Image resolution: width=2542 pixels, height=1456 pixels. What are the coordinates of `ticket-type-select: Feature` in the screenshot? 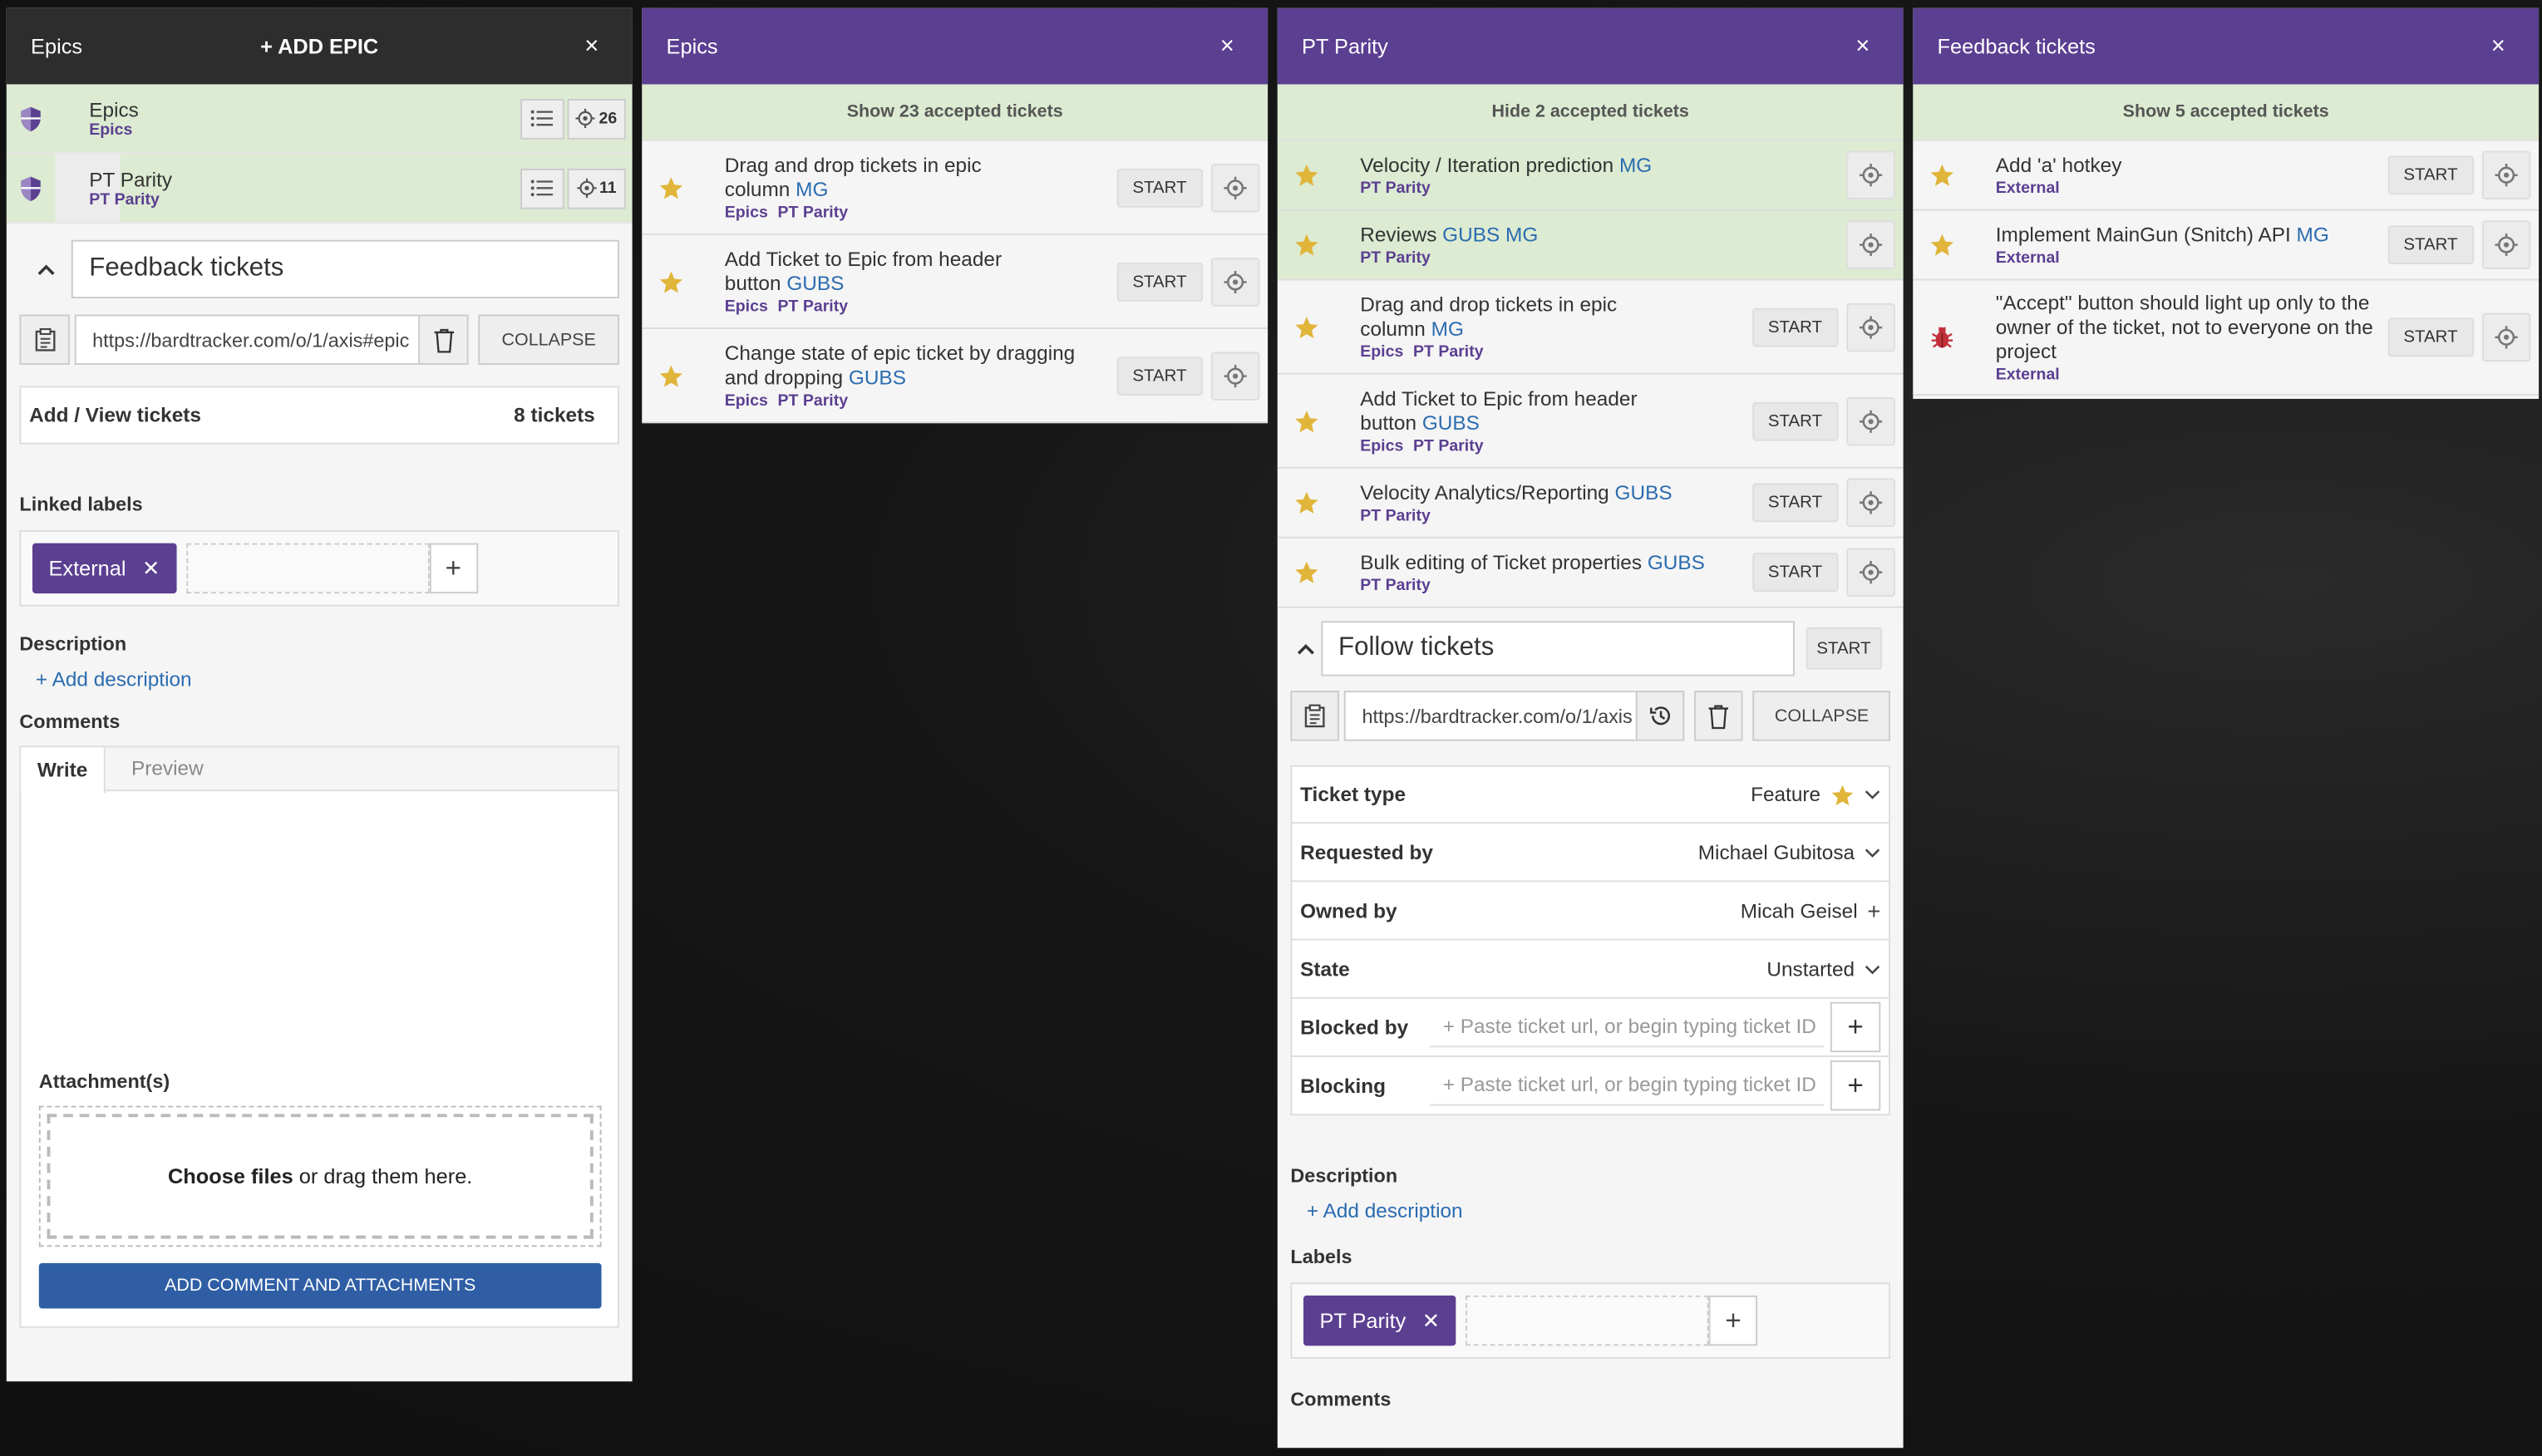 It's located at (1655, 794).